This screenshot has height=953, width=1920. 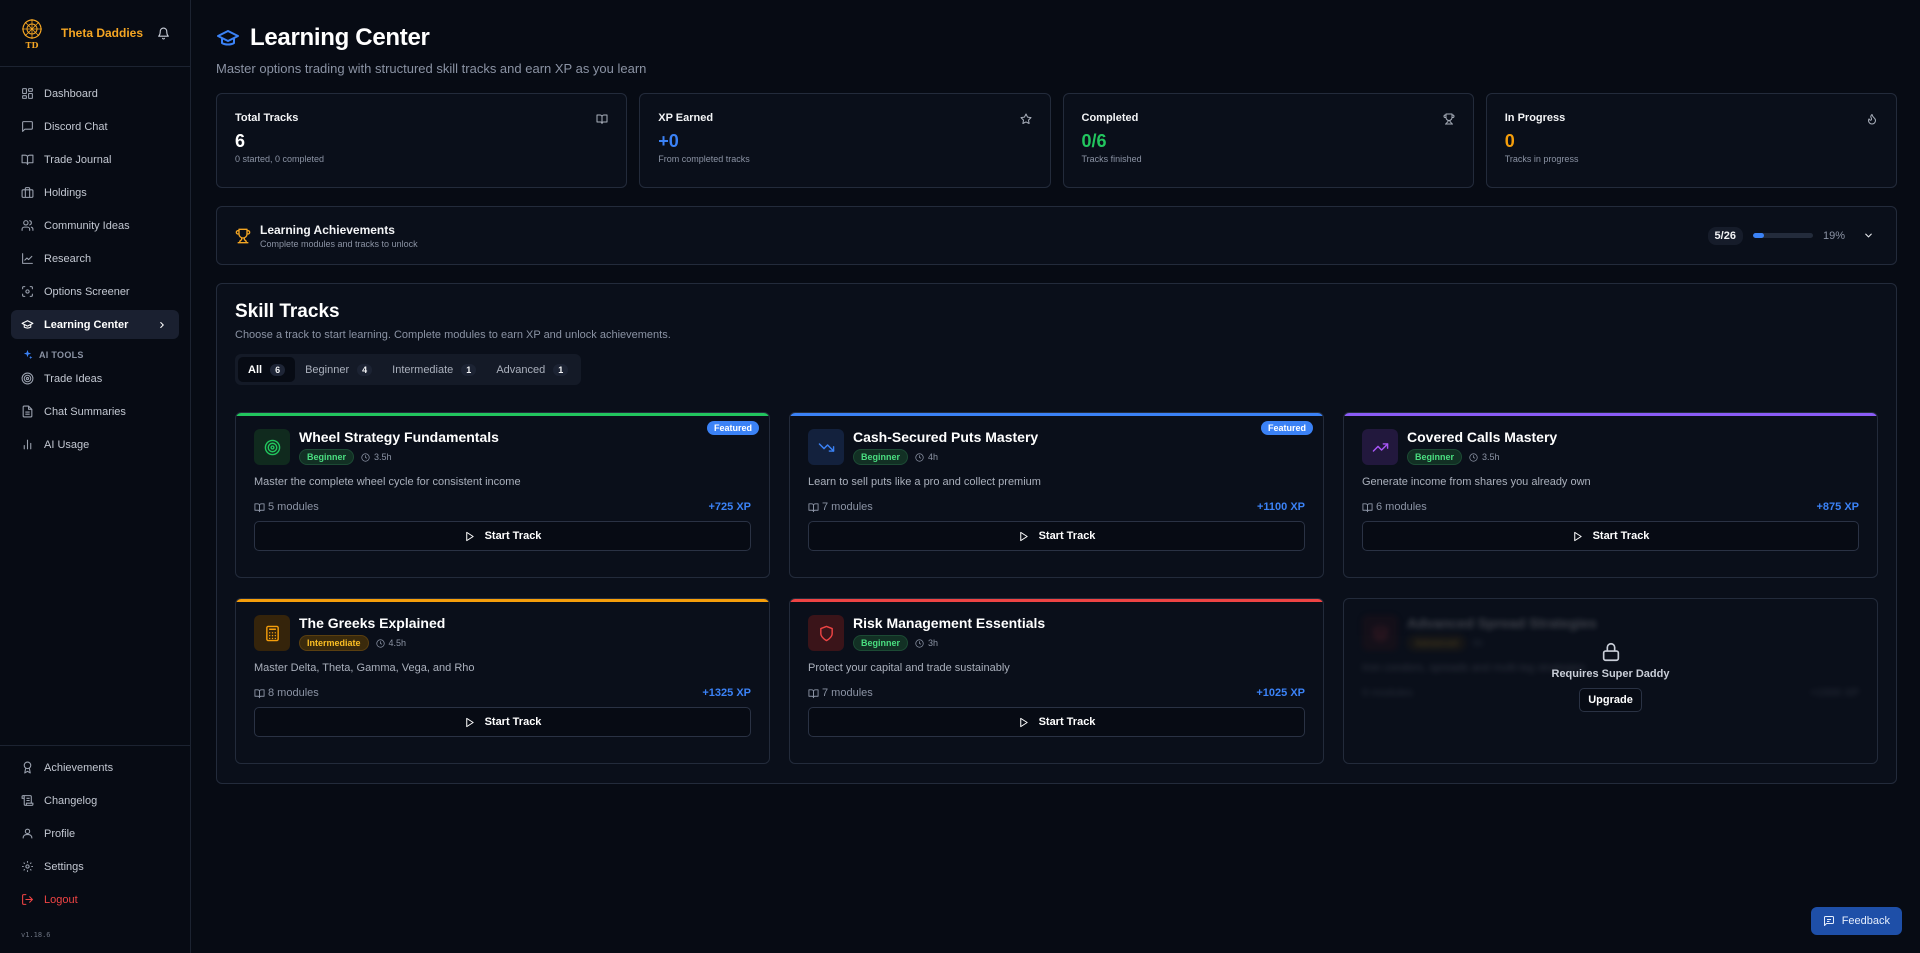 I want to click on track-xp: +1325 XP, so click(x=726, y=693).